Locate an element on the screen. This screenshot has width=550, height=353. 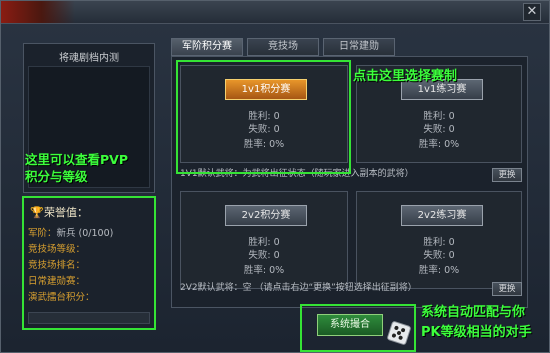
pvp-annotation: 这里可以查看PVP 积分与等级 is located at coordinates (89, 168).